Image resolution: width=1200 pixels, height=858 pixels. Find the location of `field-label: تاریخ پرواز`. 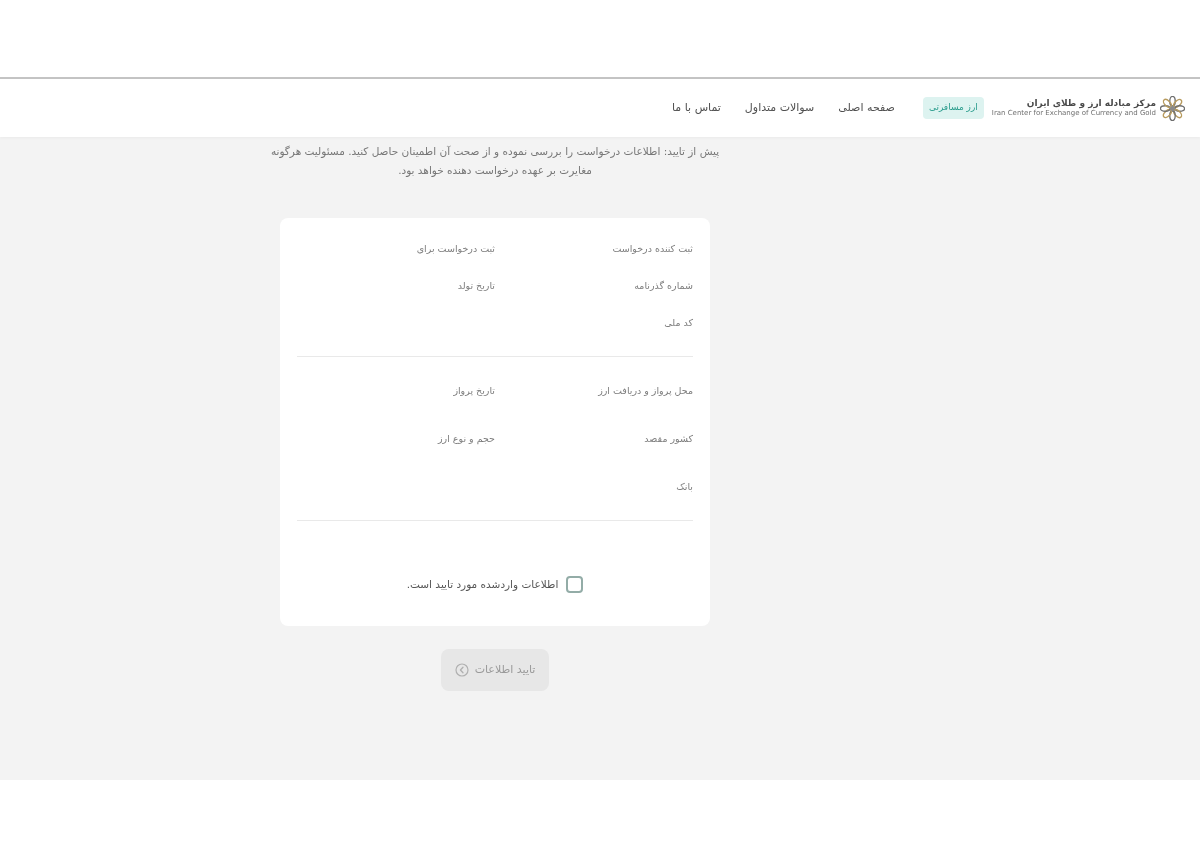

field-label: تاریخ پرواز is located at coordinates (474, 390).